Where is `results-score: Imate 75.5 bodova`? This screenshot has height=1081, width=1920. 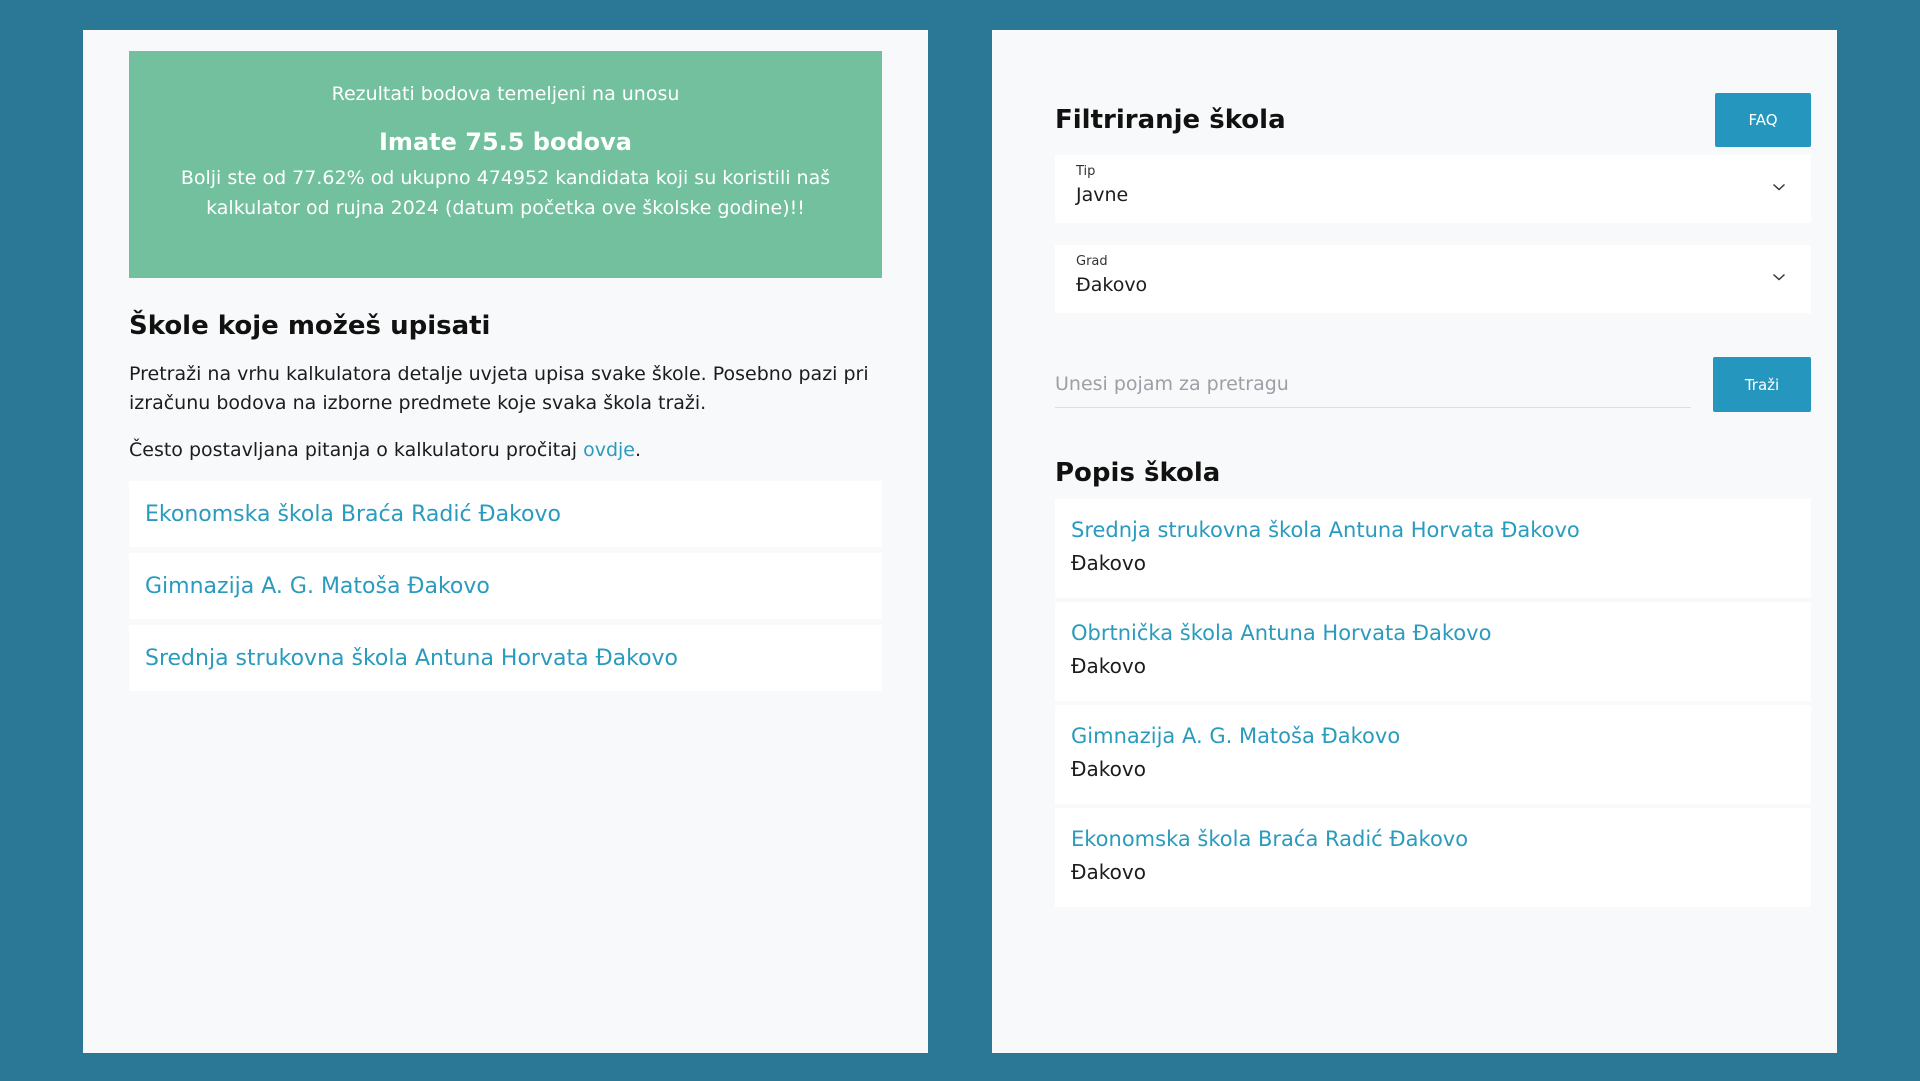 results-score: Imate 75.5 bodova is located at coordinates (505, 142).